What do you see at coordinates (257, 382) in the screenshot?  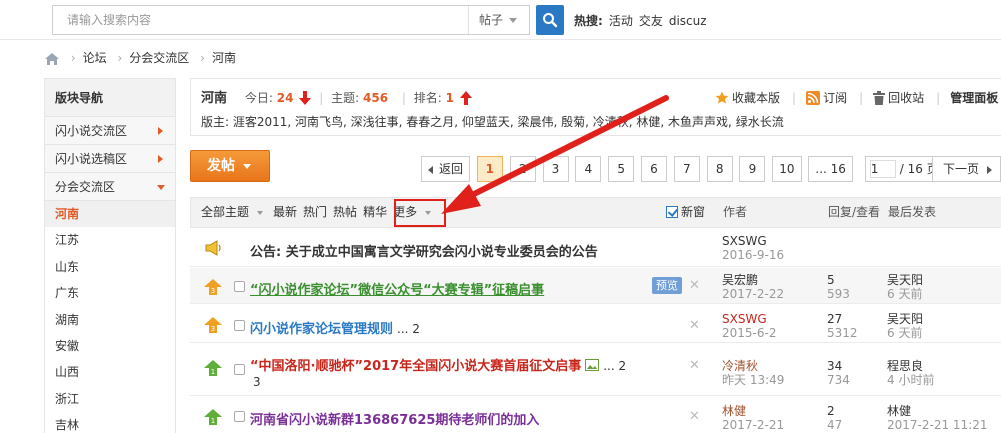 I see `thread-pages-extra: 3` at bounding box center [257, 382].